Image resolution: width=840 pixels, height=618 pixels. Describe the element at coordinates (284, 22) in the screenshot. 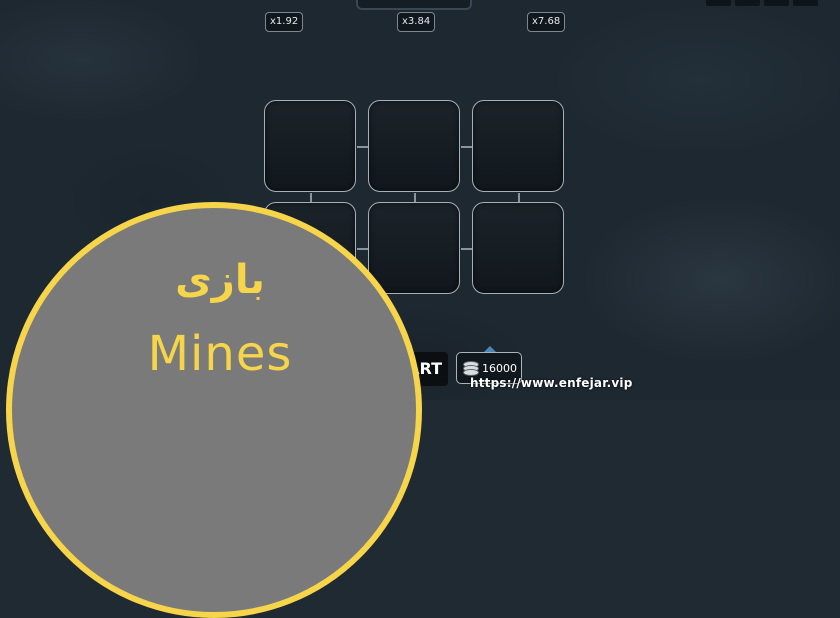

I see `multiplier-level-1: x1.92` at that location.